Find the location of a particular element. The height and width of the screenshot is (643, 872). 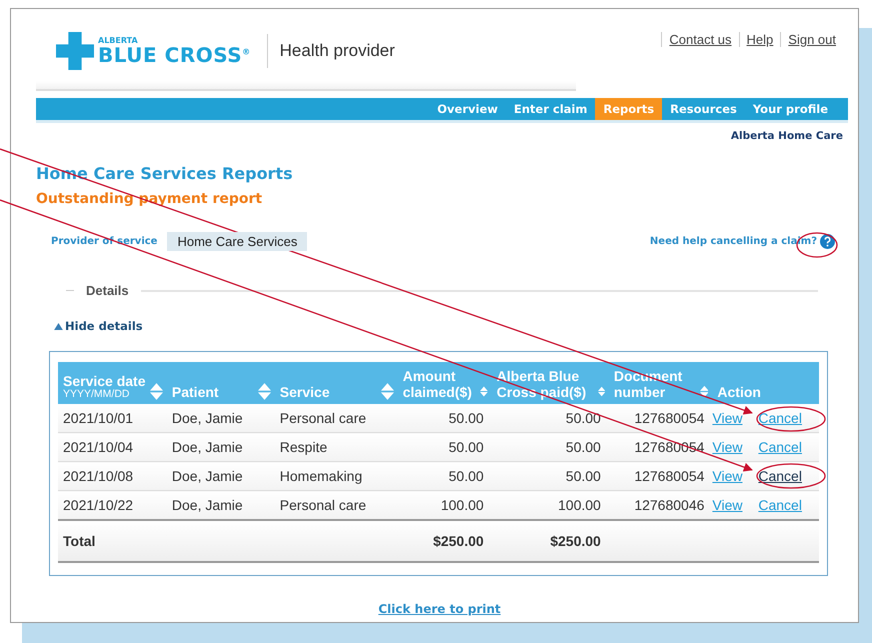

portal-title: Health provider is located at coordinates (337, 51).